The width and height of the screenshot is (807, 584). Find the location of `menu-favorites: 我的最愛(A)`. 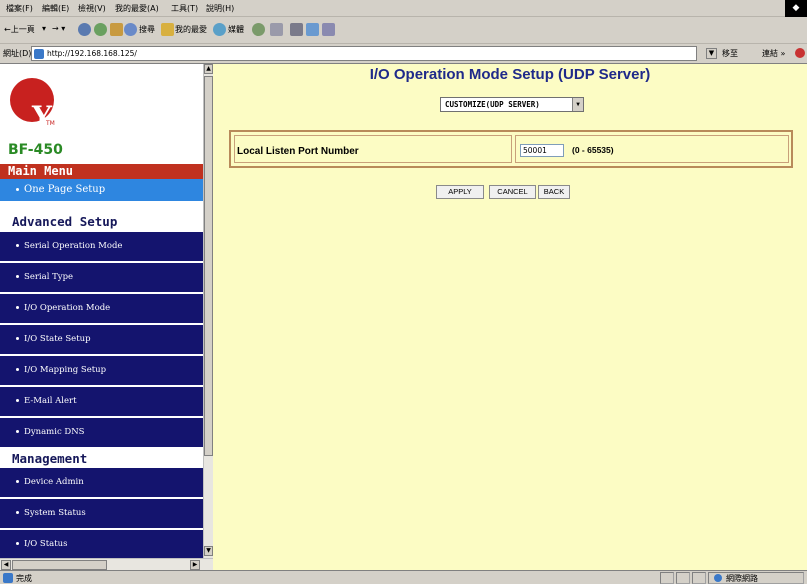

menu-favorites: 我的最愛(A) is located at coordinates (137, 8).